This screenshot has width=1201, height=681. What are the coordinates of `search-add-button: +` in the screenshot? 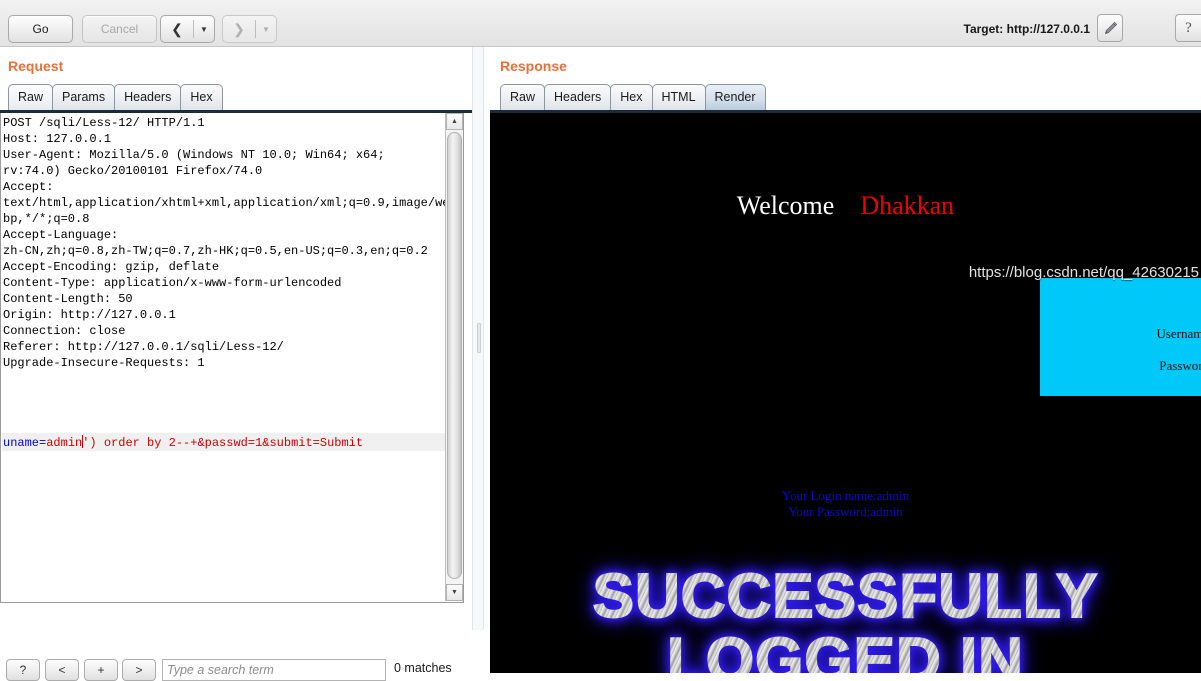 It's located at (101, 670).